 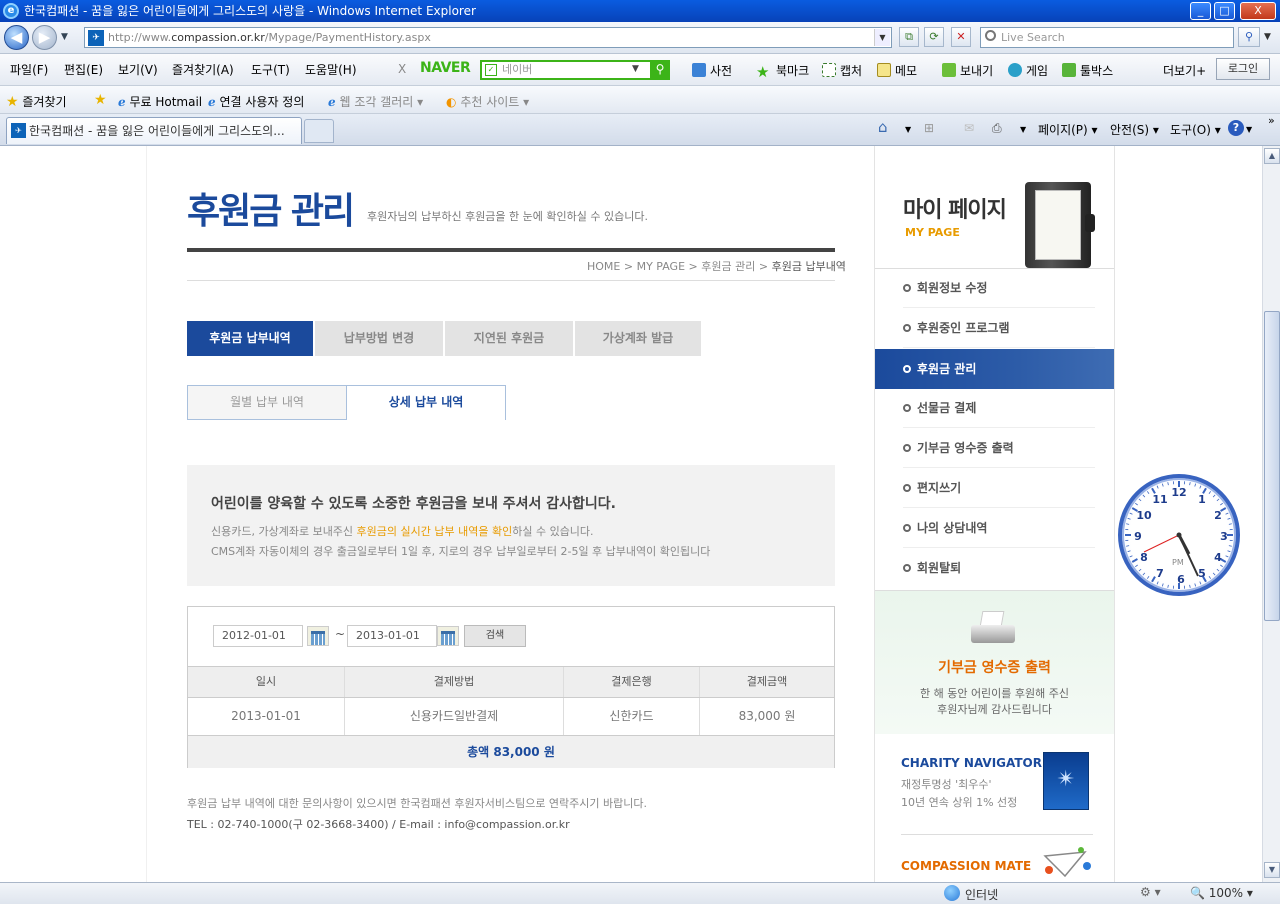 What do you see at coordinates (1107, 37) in the screenshot?
I see `live-search-input: Live Search` at bounding box center [1107, 37].